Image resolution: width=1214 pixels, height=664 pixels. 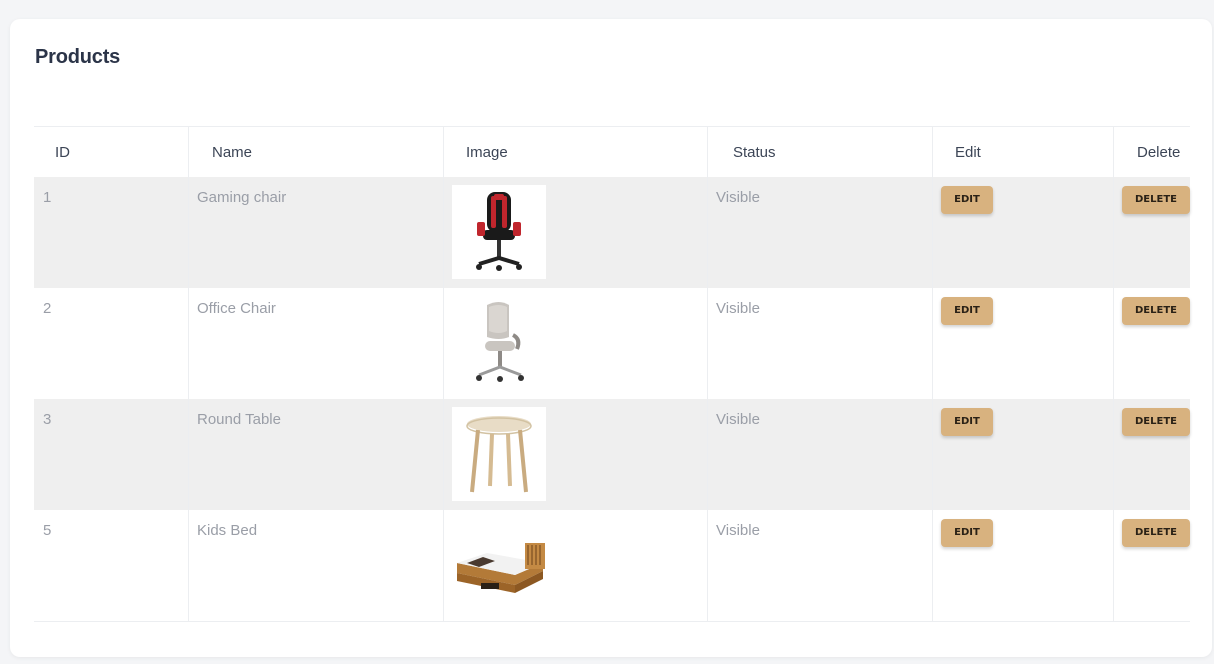 What do you see at coordinates (499, 343) in the screenshot?
I see `office-chair-image` at bounding box center [499, 343].